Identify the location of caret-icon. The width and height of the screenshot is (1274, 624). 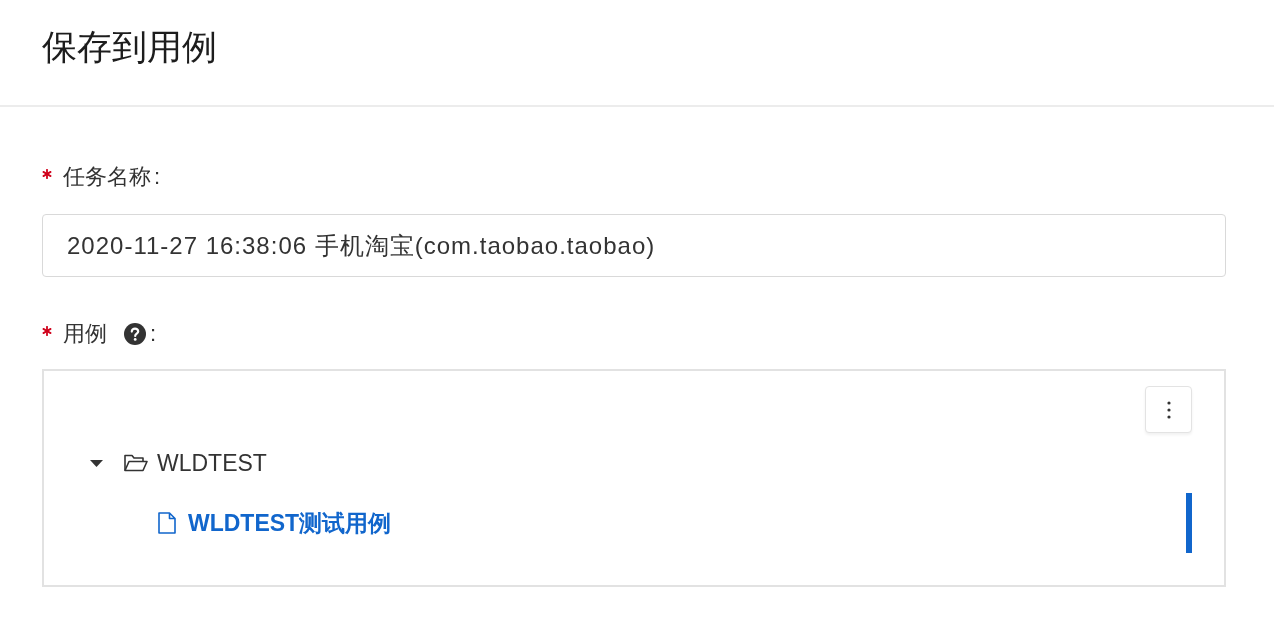
(96, 463).